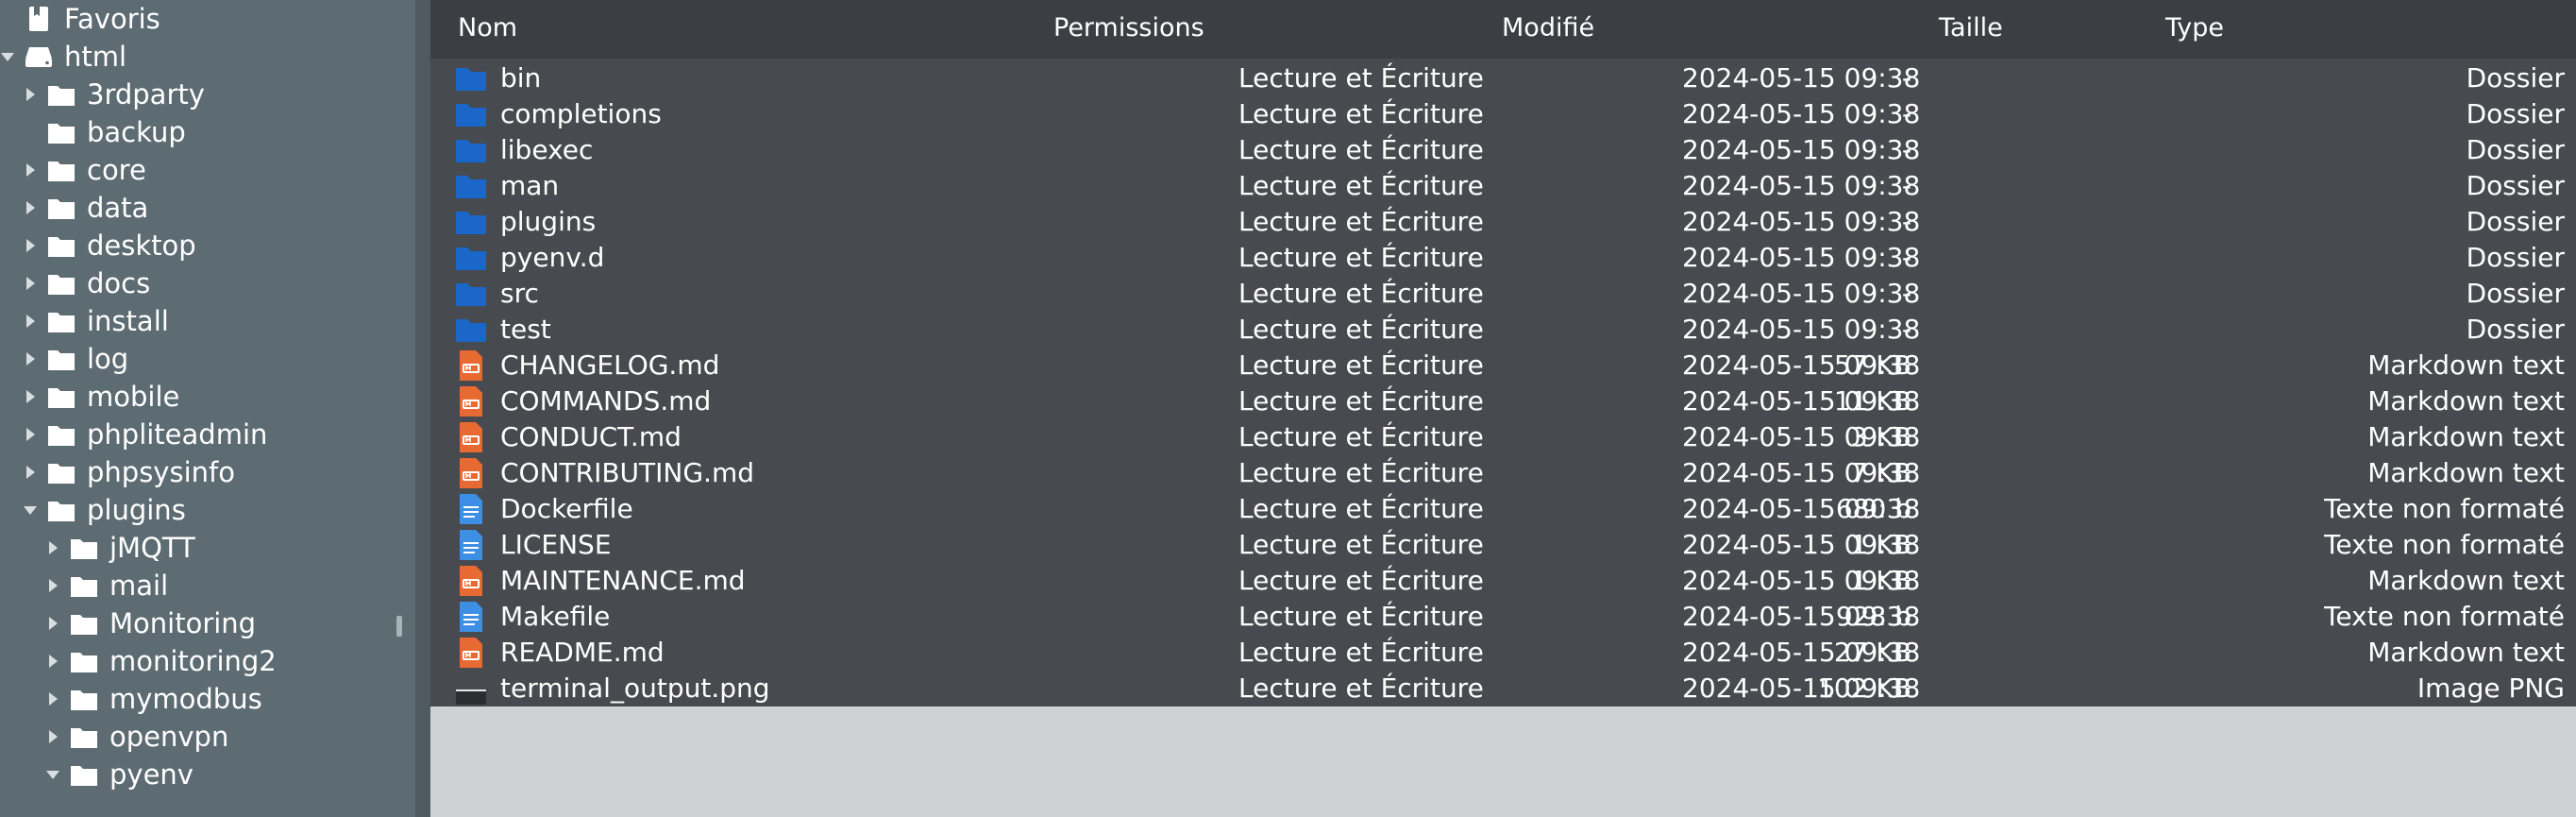 The width and height of the screenshot is (2576, 817). What do you see at coordinates (208, 774) in the screenshot?
I see `tree-item-pyenv: pyenv` at bounding box center [208, 774].